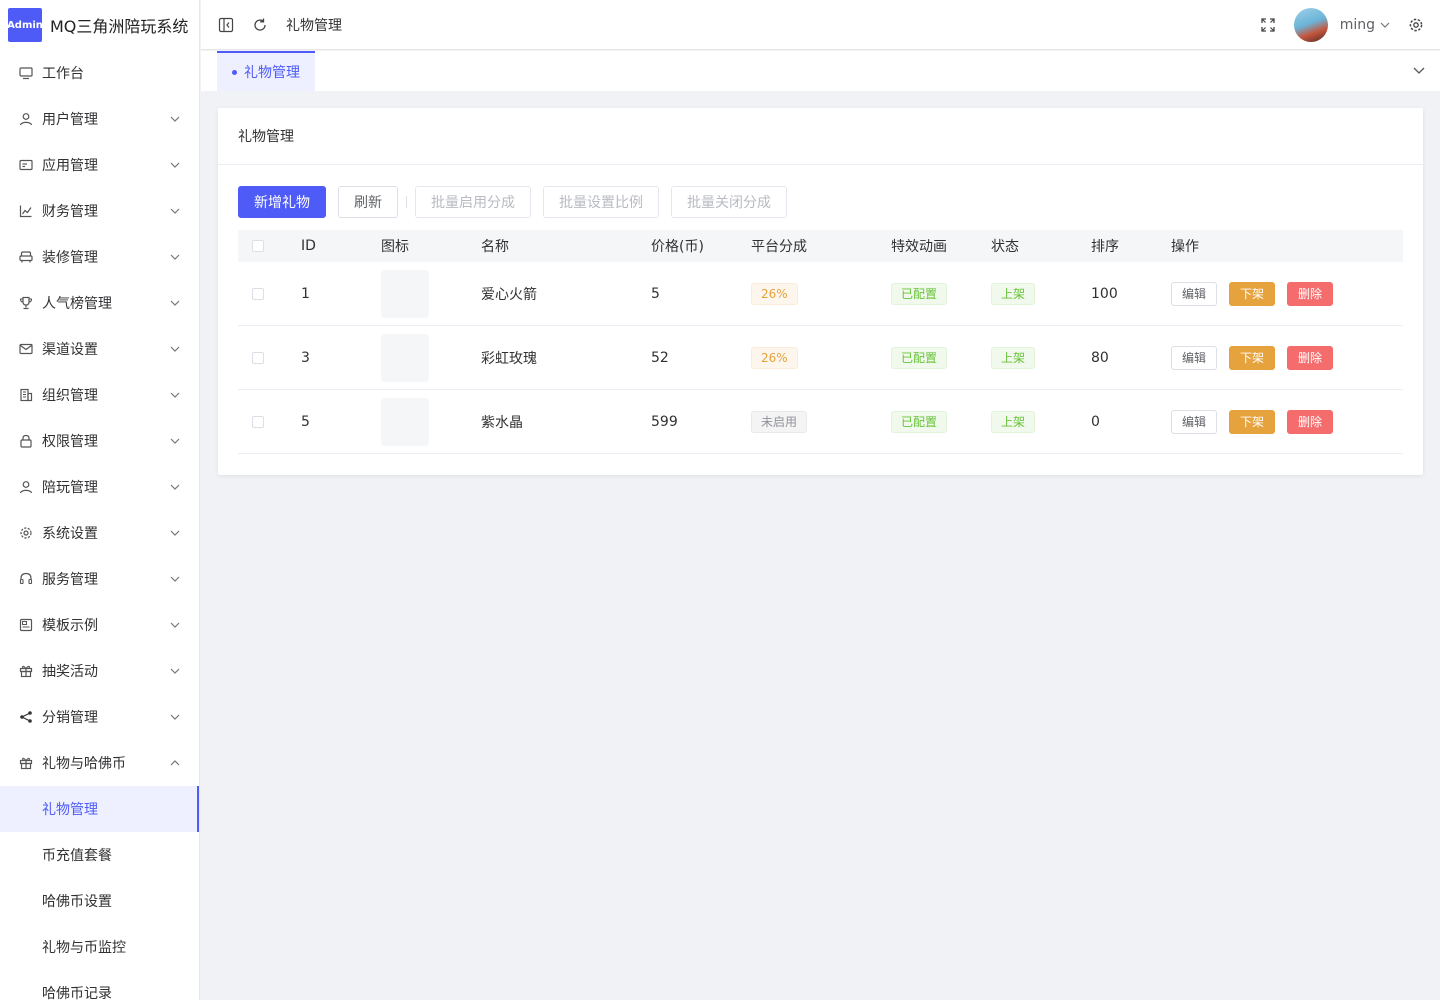  What do you see at coordinates (175, 763) in the screenshot?
I see `chevron-up-icon` at bounding box center [175, 763].